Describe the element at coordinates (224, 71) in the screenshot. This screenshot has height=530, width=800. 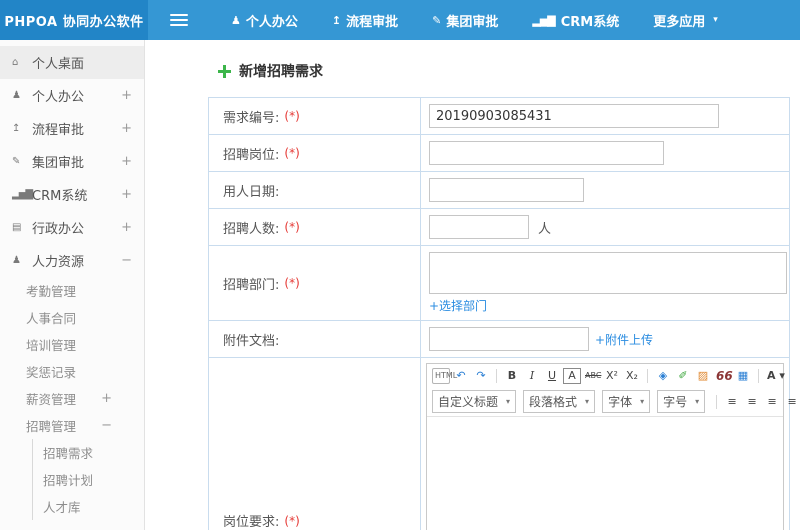
I see `add-icon` at that location.